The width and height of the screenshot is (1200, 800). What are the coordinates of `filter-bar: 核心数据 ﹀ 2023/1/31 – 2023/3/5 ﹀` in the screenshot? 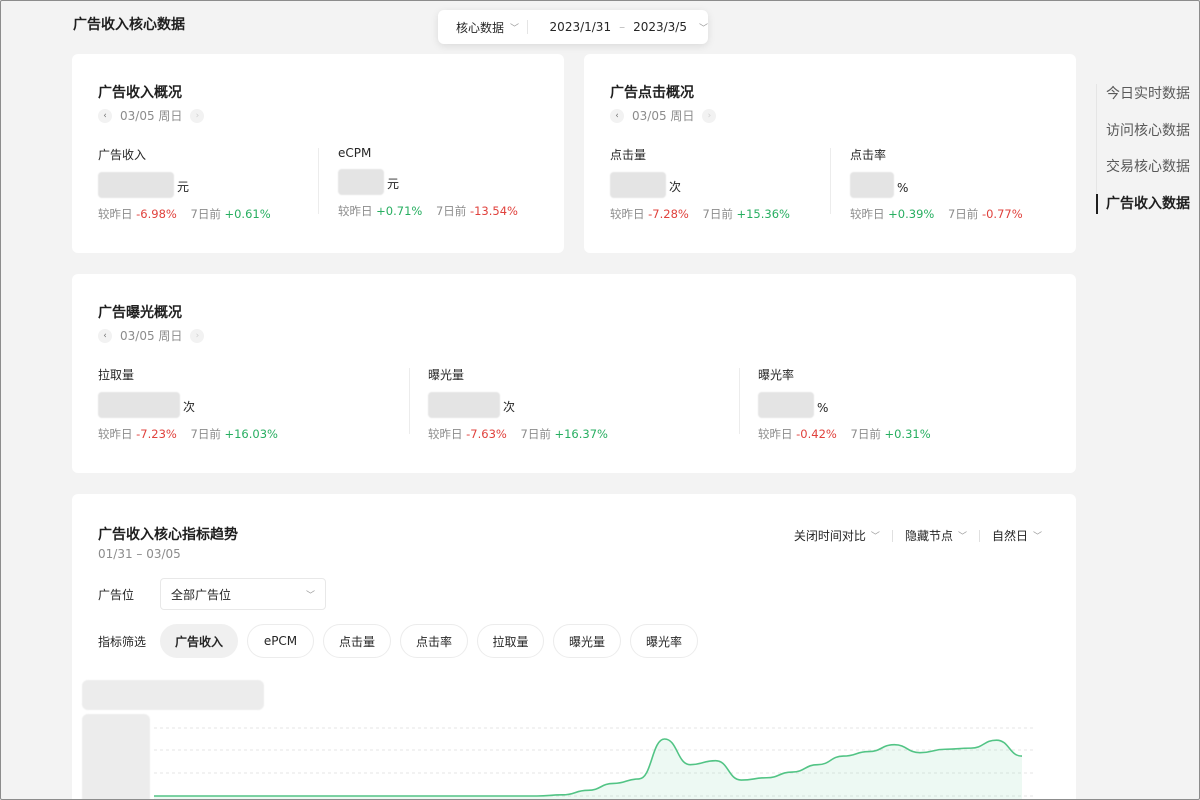 It's located at (573, 27).